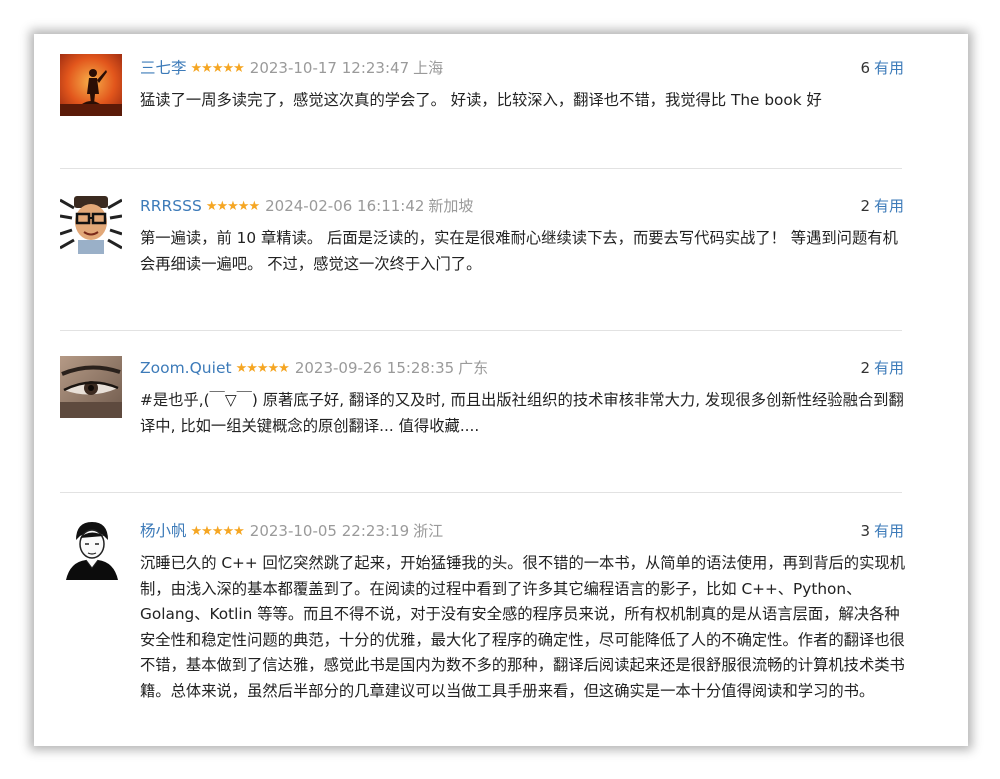 This screenshot has height=779, width=1000. I want to click on useful-vote: 6 有用, so click(882, 68).